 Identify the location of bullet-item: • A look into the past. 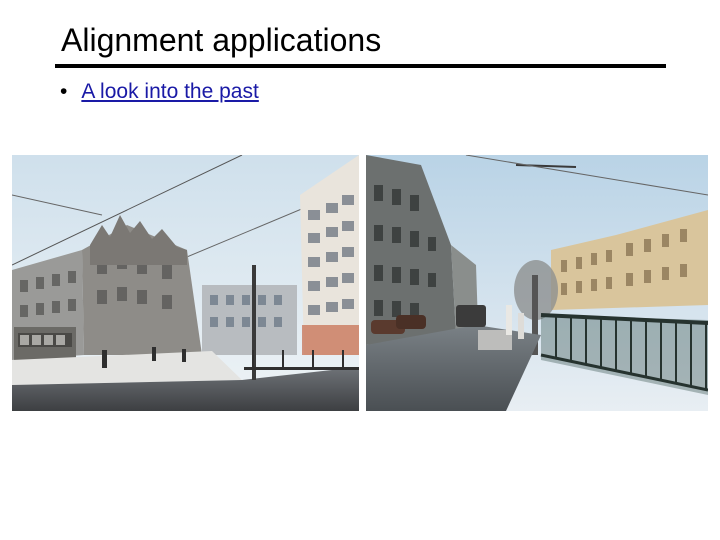
(159, 92).